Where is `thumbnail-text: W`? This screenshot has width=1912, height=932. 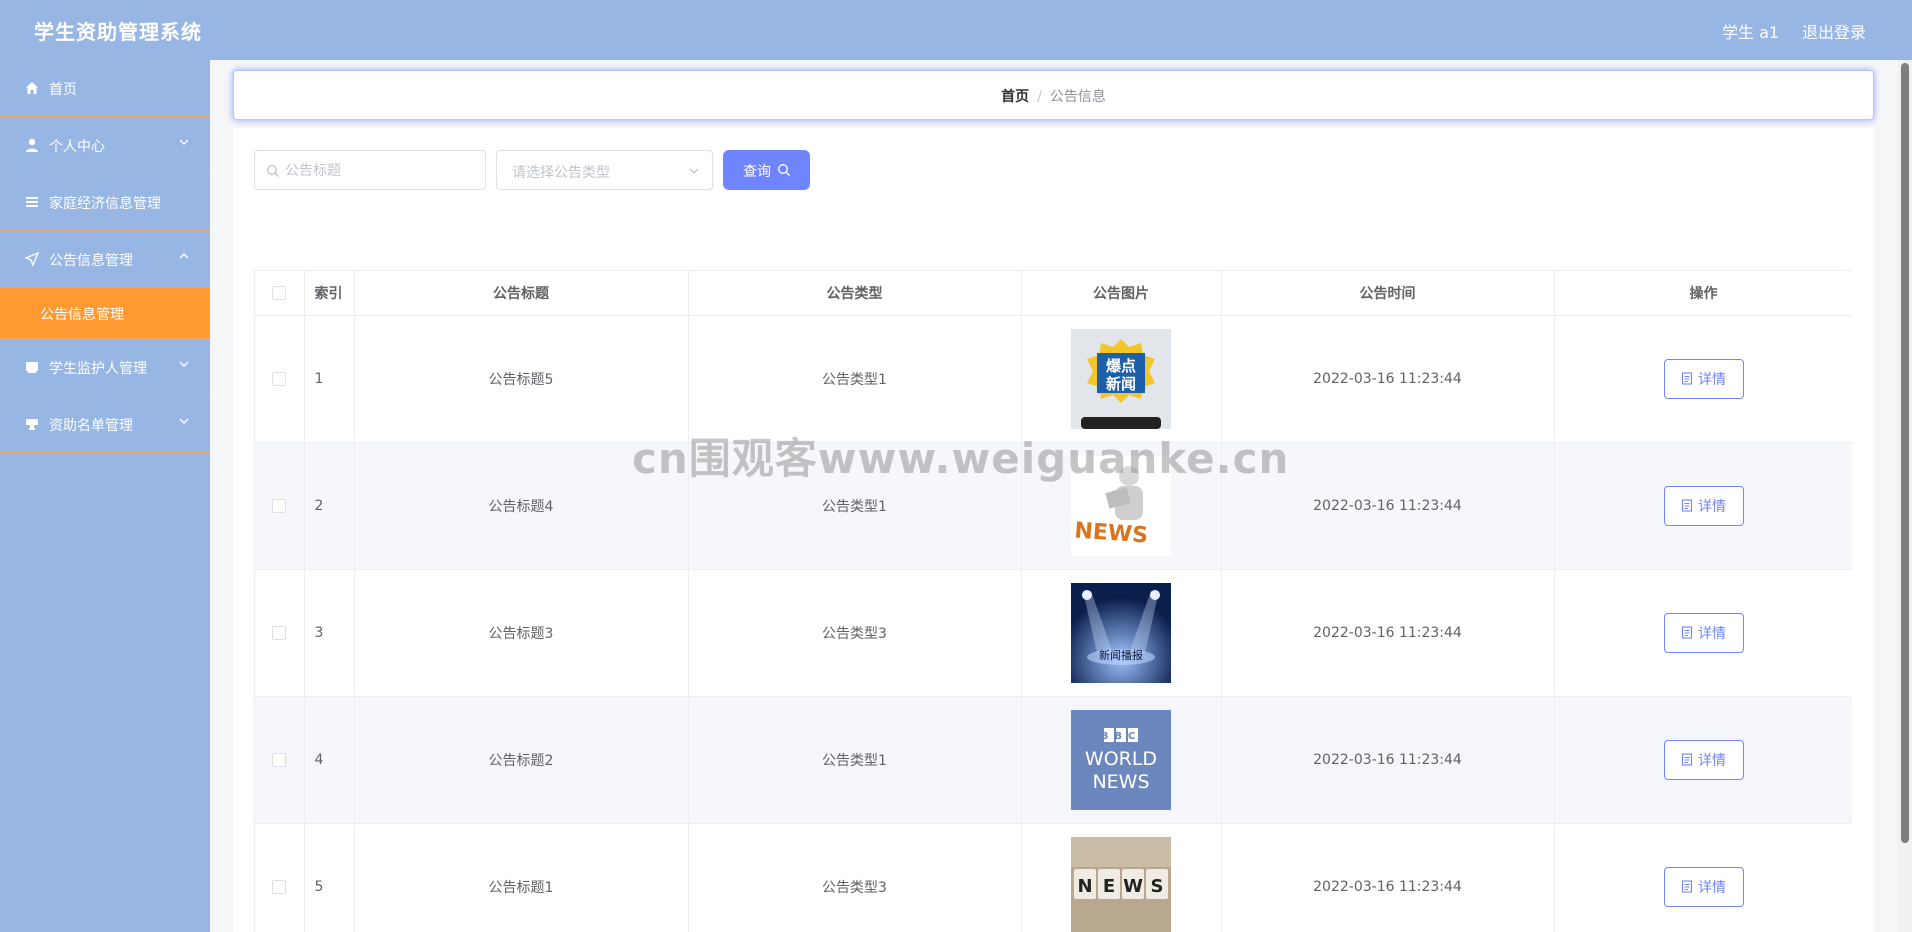
thumbnail-text: W is located at coordinates (1133, 886).